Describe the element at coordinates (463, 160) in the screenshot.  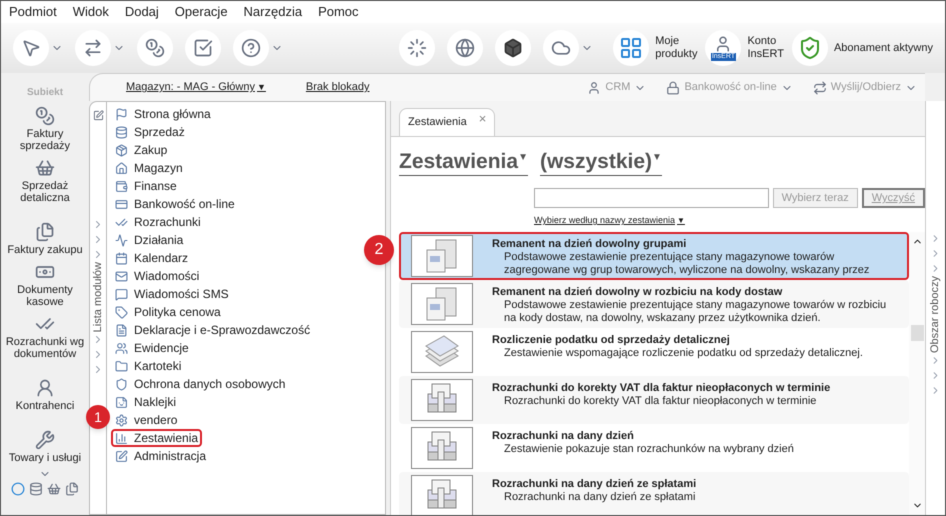
I see `category-dropdown: Zestawienia▼` at that location.